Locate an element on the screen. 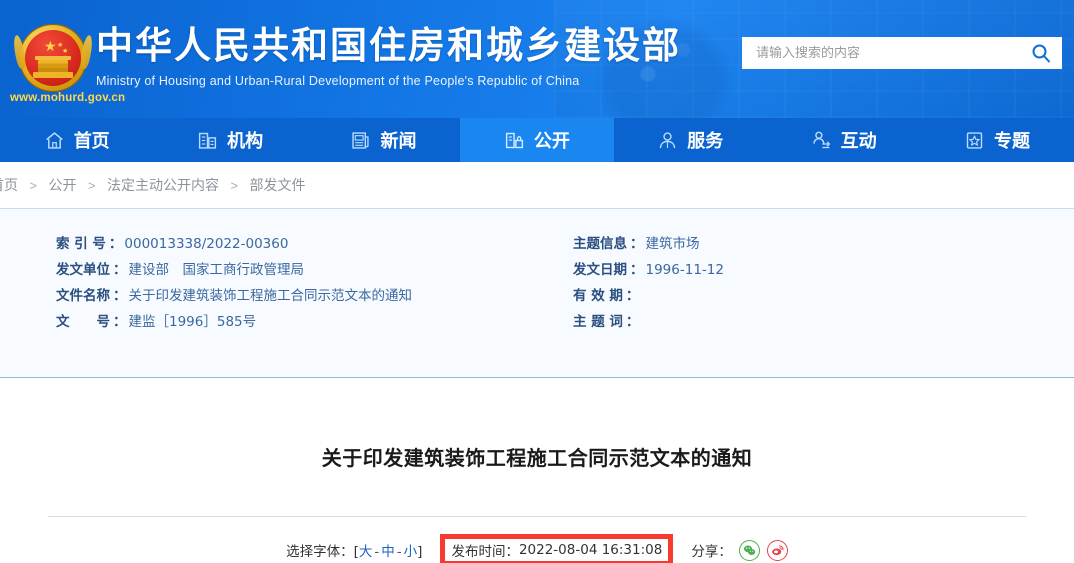  publish-time-value: 2022-08-04 16:31:08 is located at coordinates (590, 550).